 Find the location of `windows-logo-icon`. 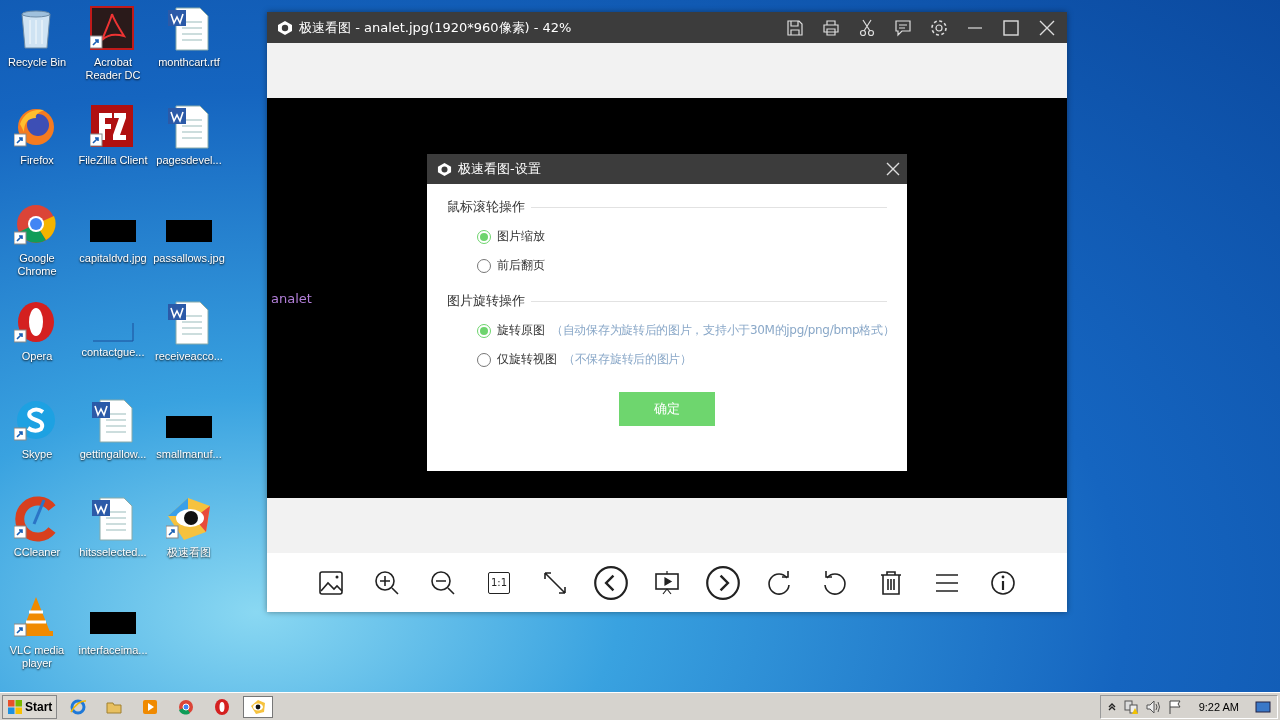

windows-logo-icon is located at coordinates (15, 706).